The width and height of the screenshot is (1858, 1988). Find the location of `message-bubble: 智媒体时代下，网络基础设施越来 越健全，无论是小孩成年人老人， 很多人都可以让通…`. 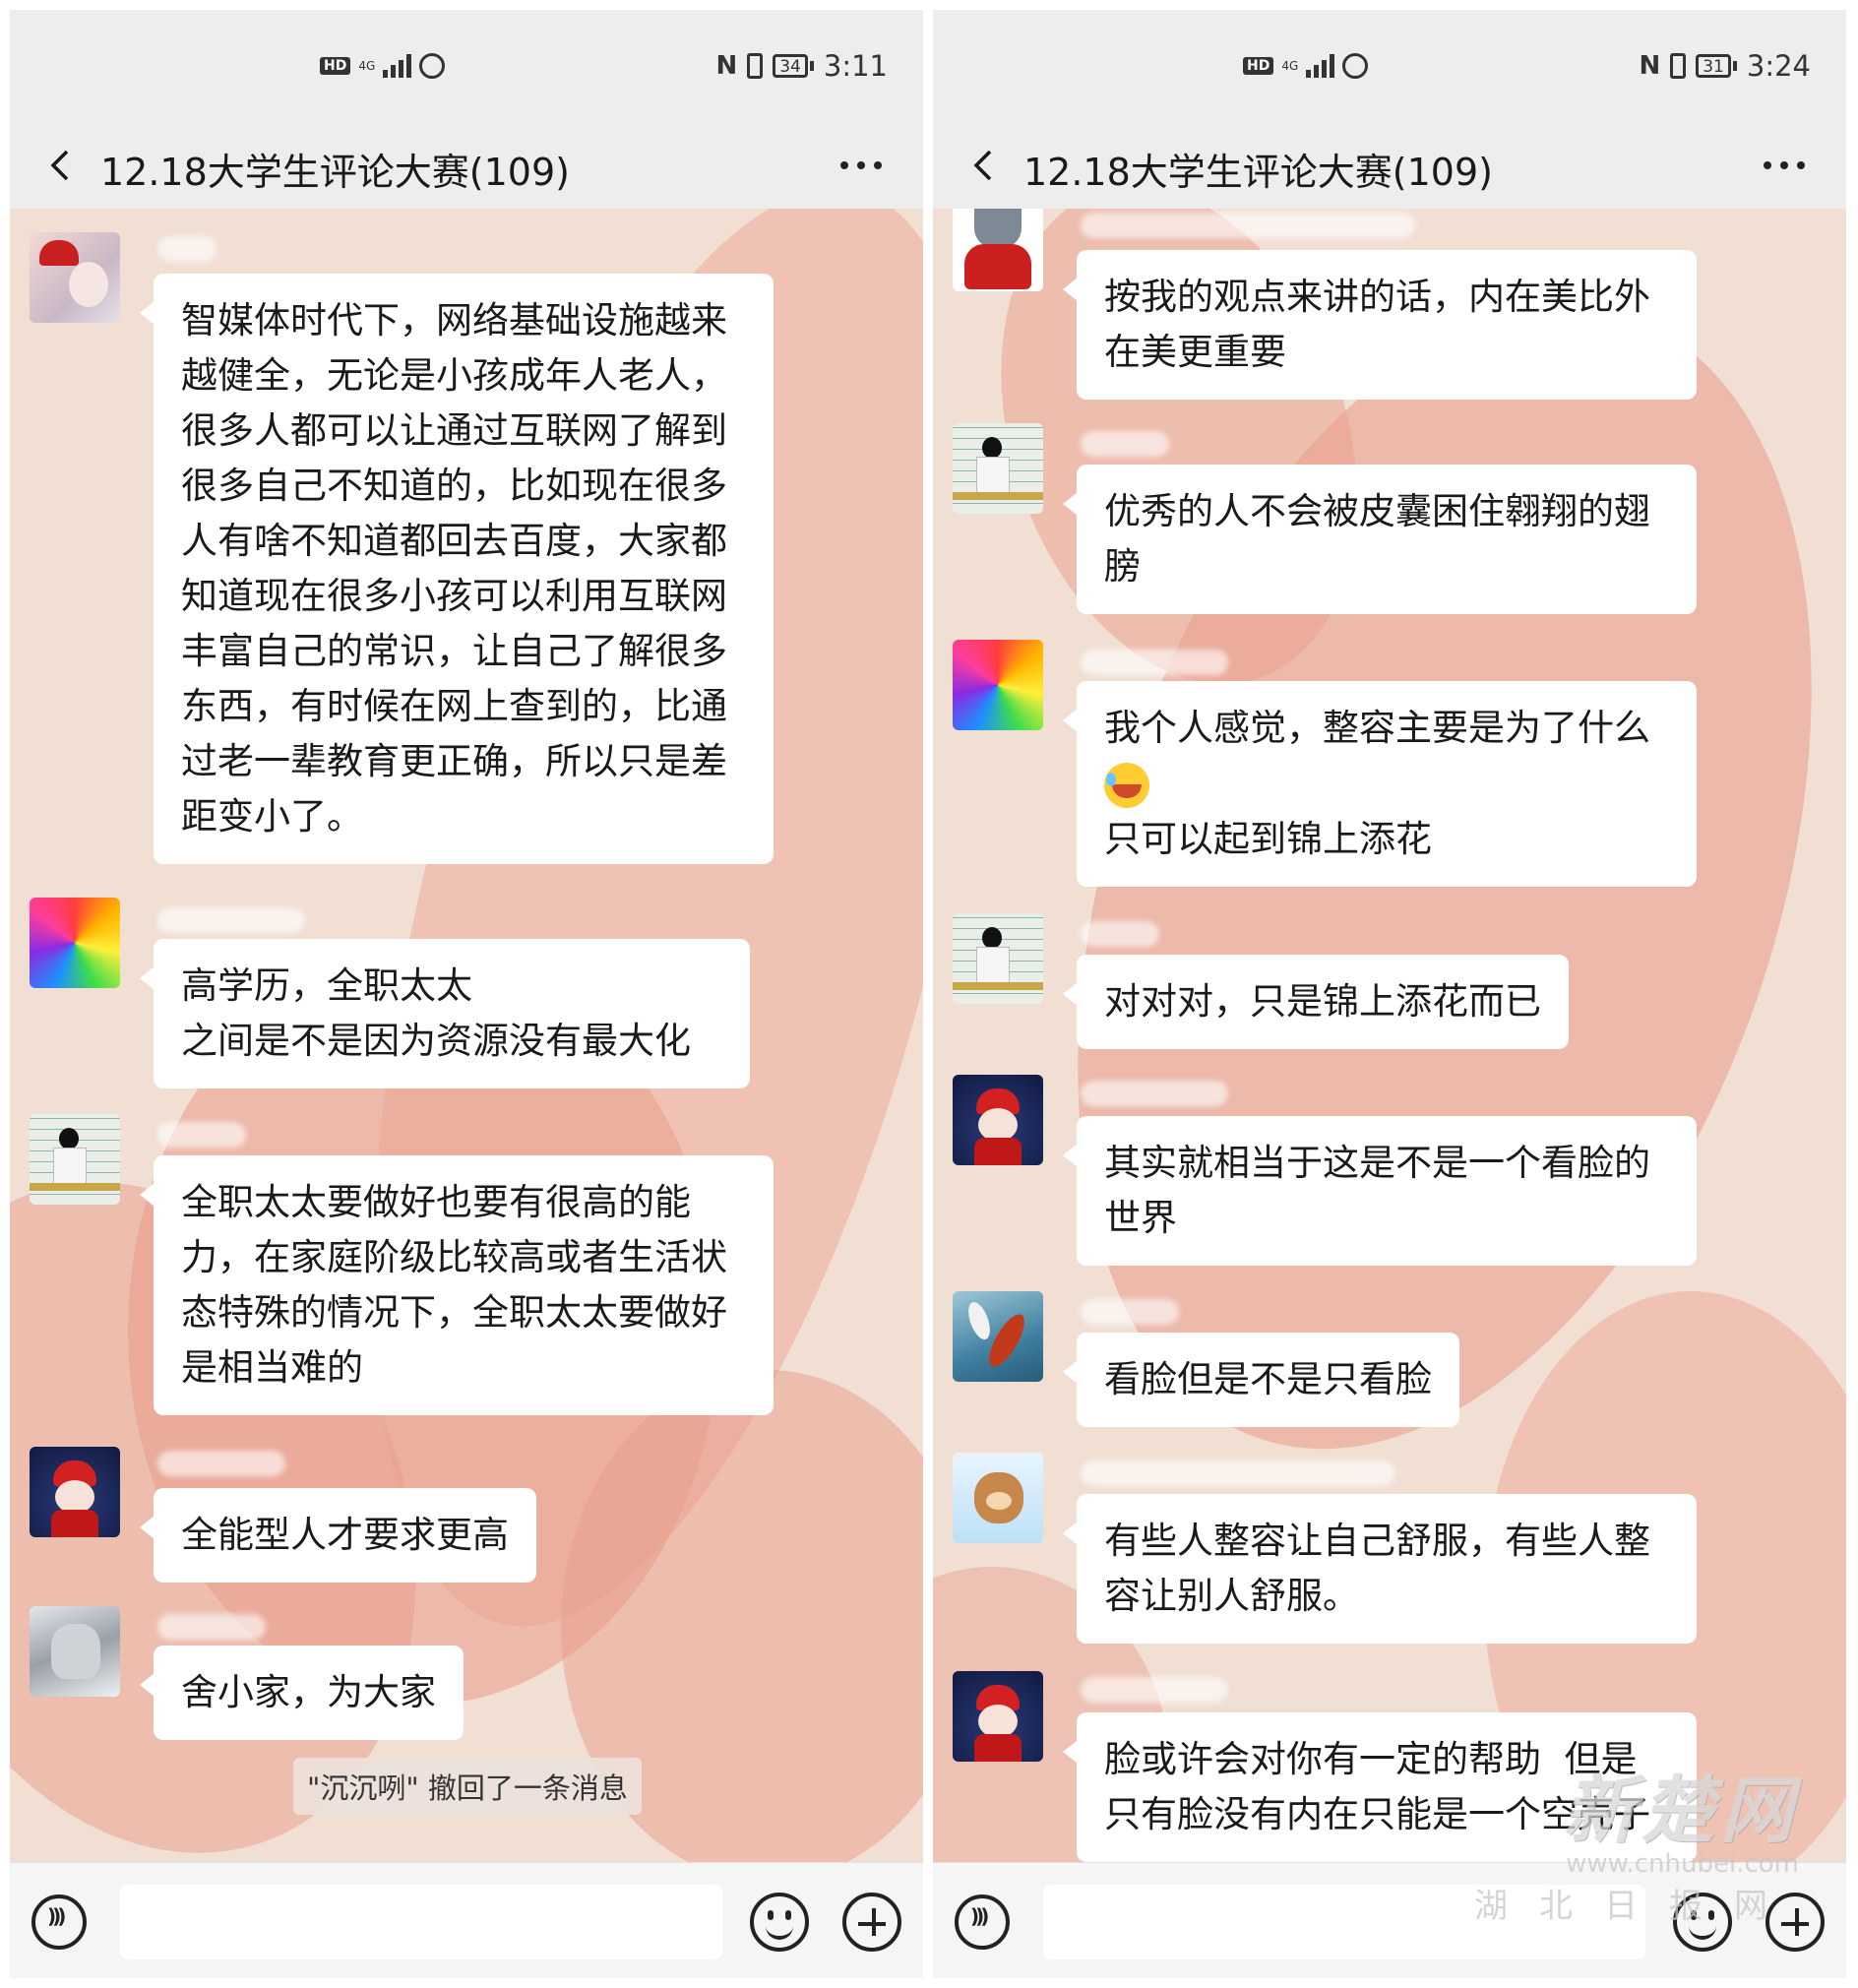

message-bubble: 智媒体时代下，网络基础设施越来 越健全，无论是小孩成年人老人， 很多人都可以让通… is located at coordinates (457, 569).